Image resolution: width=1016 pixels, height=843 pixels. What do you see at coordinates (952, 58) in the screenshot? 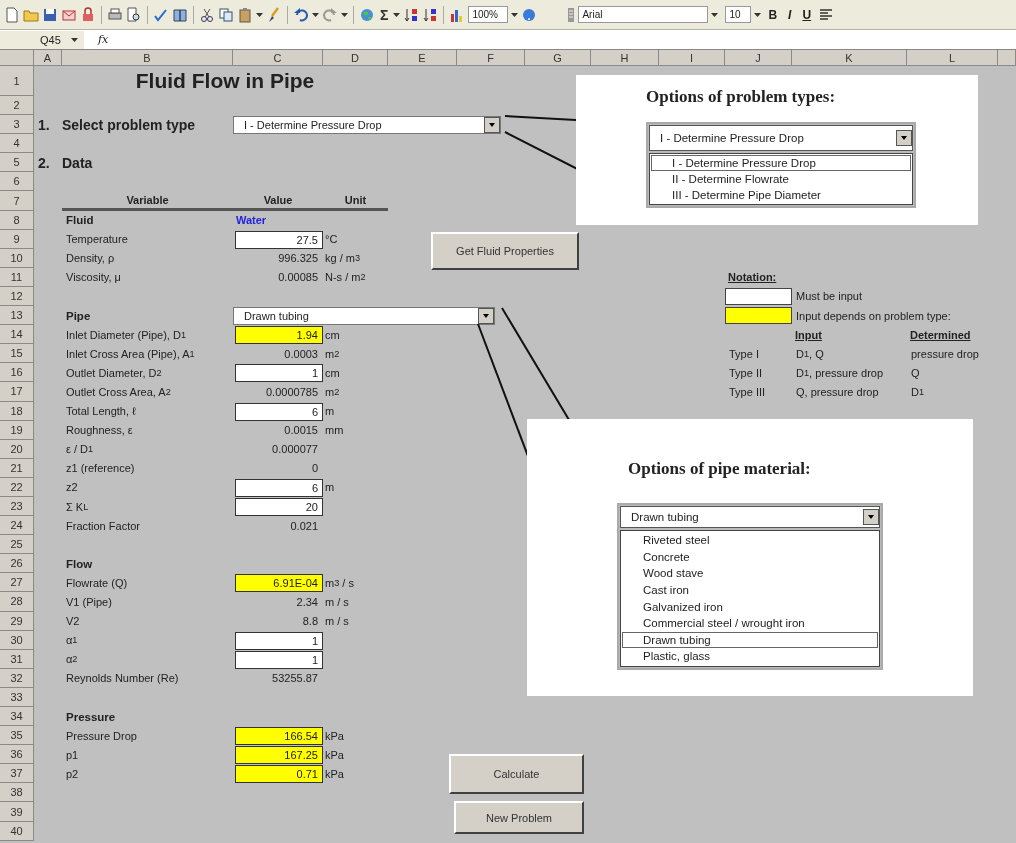
I see `column-header: L` at bounding box center [952, 58].